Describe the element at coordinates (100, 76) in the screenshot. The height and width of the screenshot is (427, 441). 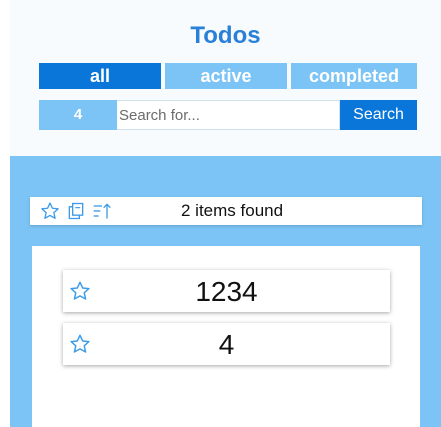
I see `tab-all: all` at that location.